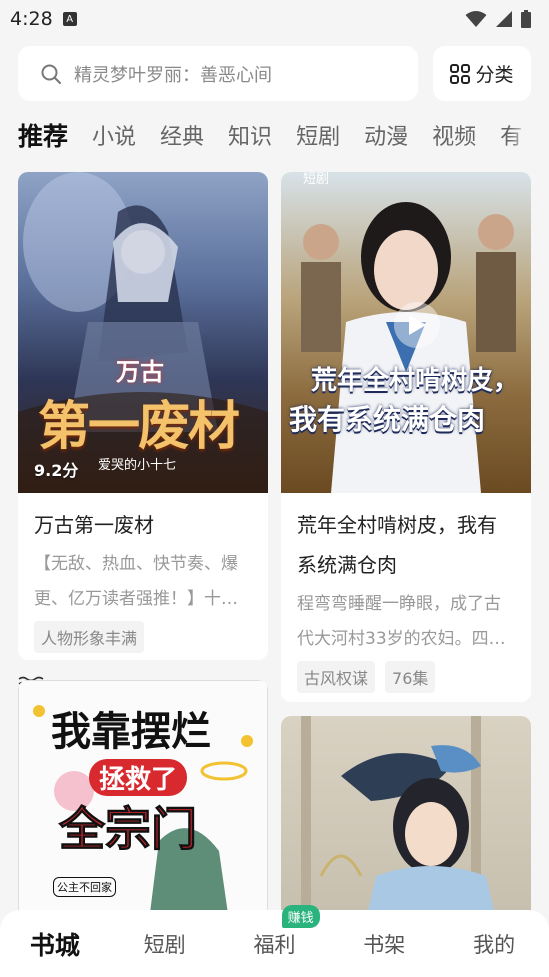  Describe the element at coordinates (387, 419) in the screenshot. I see `drama-cover-title-line2: 我有系统满仓肉` at that location.